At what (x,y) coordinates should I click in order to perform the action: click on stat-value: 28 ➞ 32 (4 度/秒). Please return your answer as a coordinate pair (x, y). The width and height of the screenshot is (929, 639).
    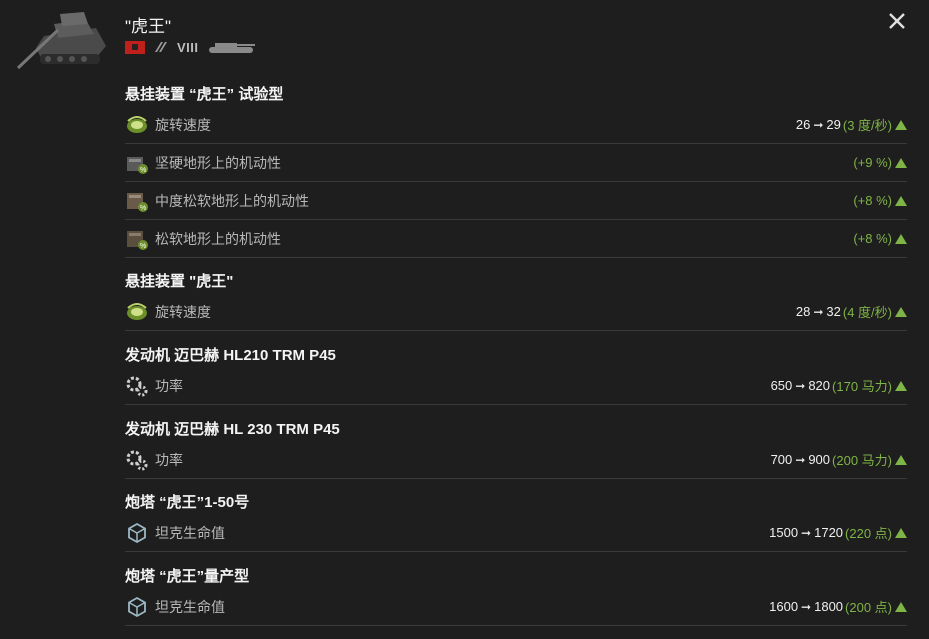
    Looking at the image, I should click on (851, 311).